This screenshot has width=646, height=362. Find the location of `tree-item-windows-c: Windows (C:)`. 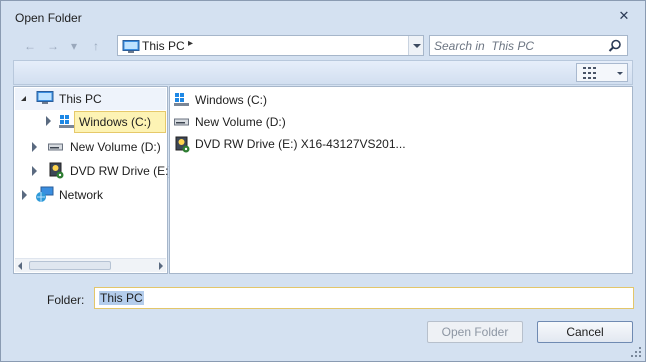

tree-item-windows-c: Windows (C:) is located at coordinates (106, 122).